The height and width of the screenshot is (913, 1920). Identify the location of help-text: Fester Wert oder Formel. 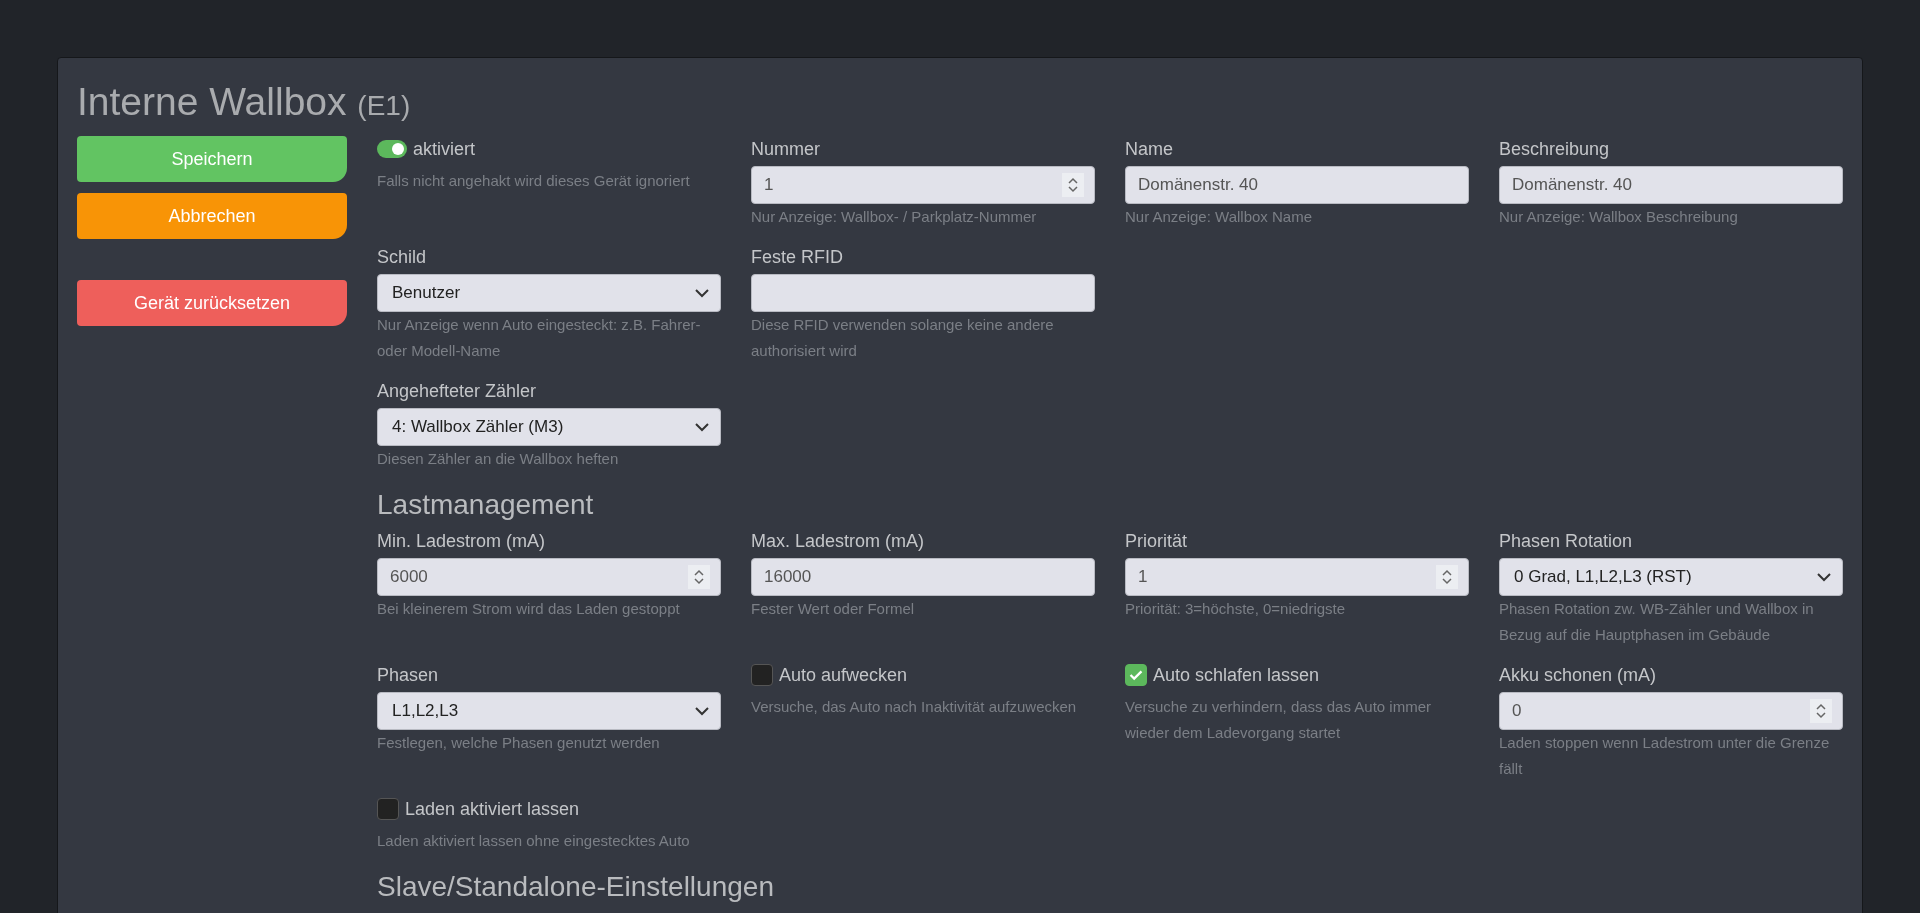
(833, 609).